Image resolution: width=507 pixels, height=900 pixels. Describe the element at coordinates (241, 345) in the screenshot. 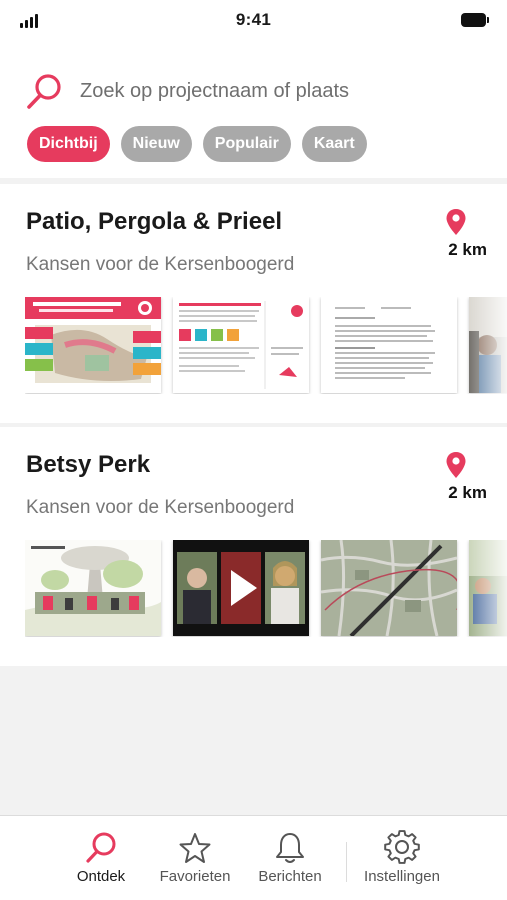

I see `document-thumbnail` at that location.